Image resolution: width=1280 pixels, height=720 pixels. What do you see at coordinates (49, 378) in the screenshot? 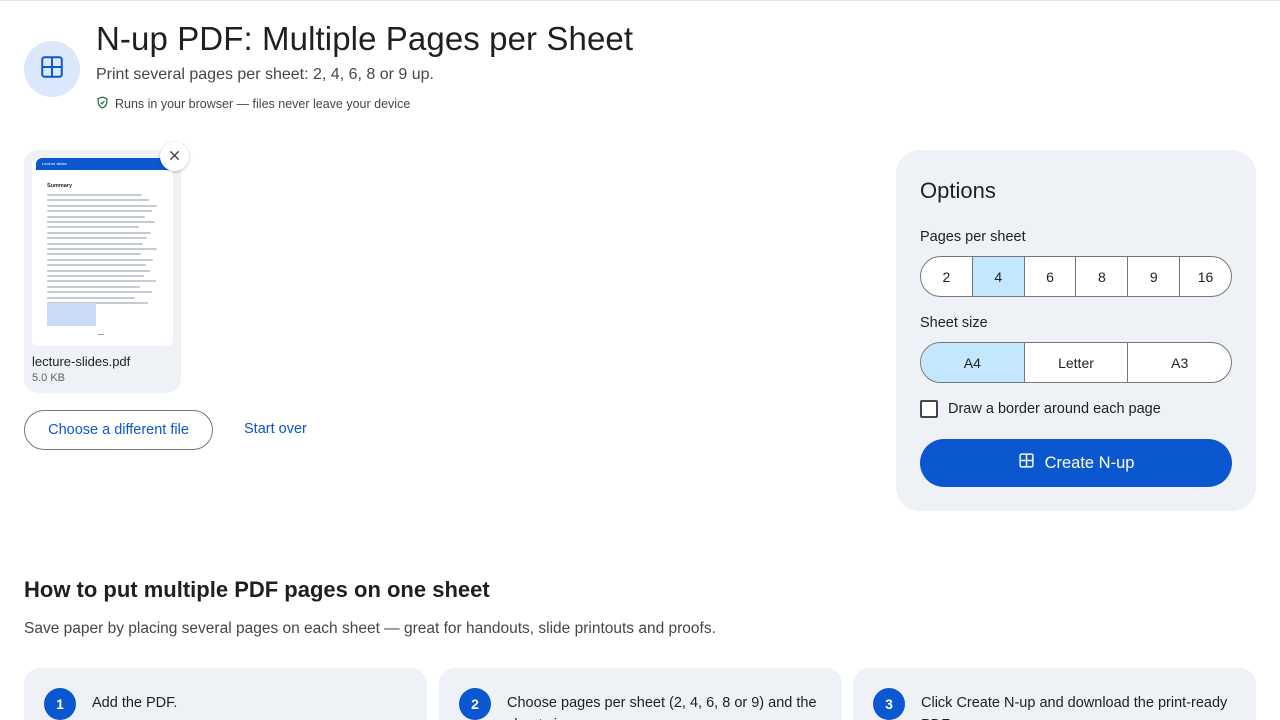
I see `file-size: 5.0 KB` at bounding box center [49, 378].